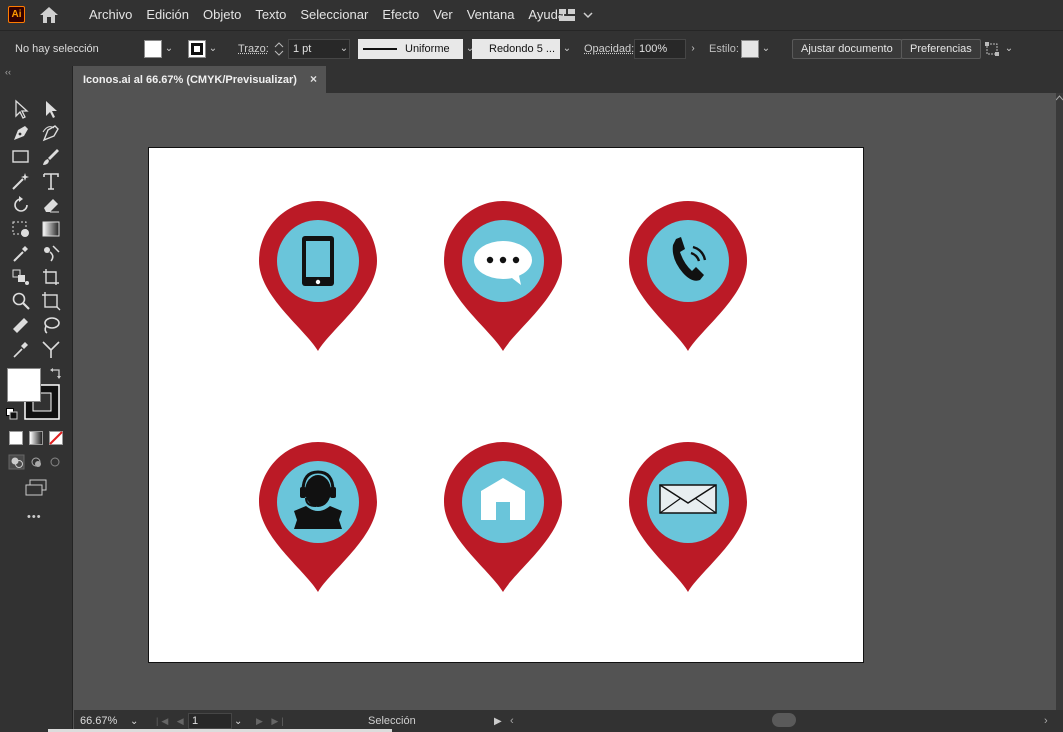  I want to click on document-title: Iconos.ai al 66.67% (CMYK/Previsualizar), so click(190, 79).